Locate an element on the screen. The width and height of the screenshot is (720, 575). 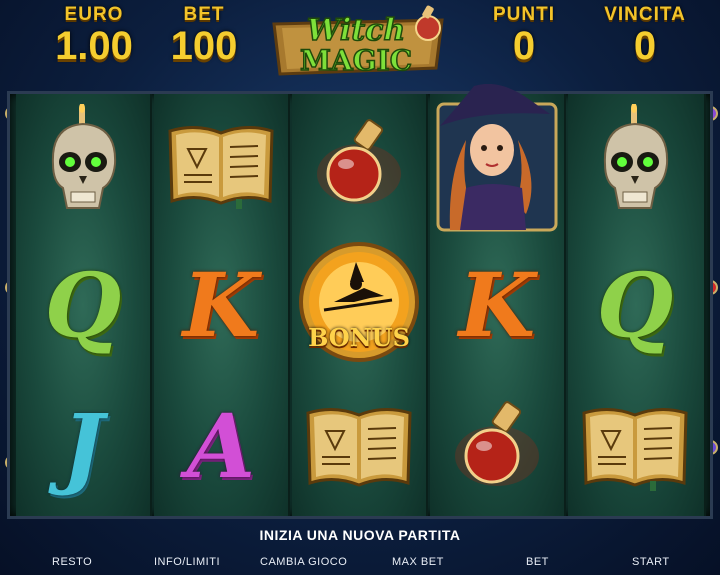
reel-5: Q is located at coordinates (637, 305).